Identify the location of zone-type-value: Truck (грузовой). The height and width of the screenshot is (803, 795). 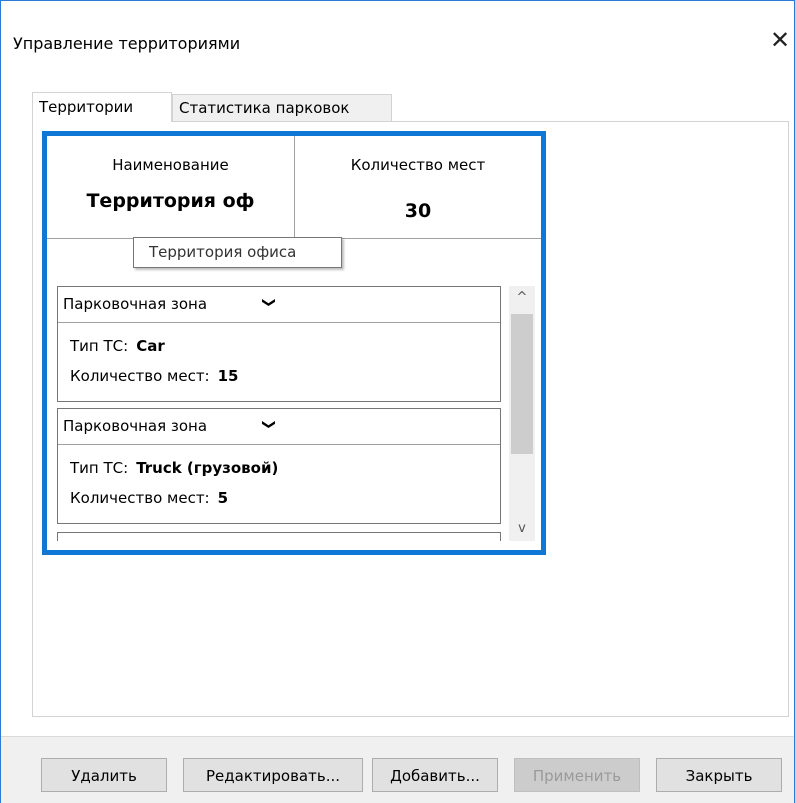
(207, 468).